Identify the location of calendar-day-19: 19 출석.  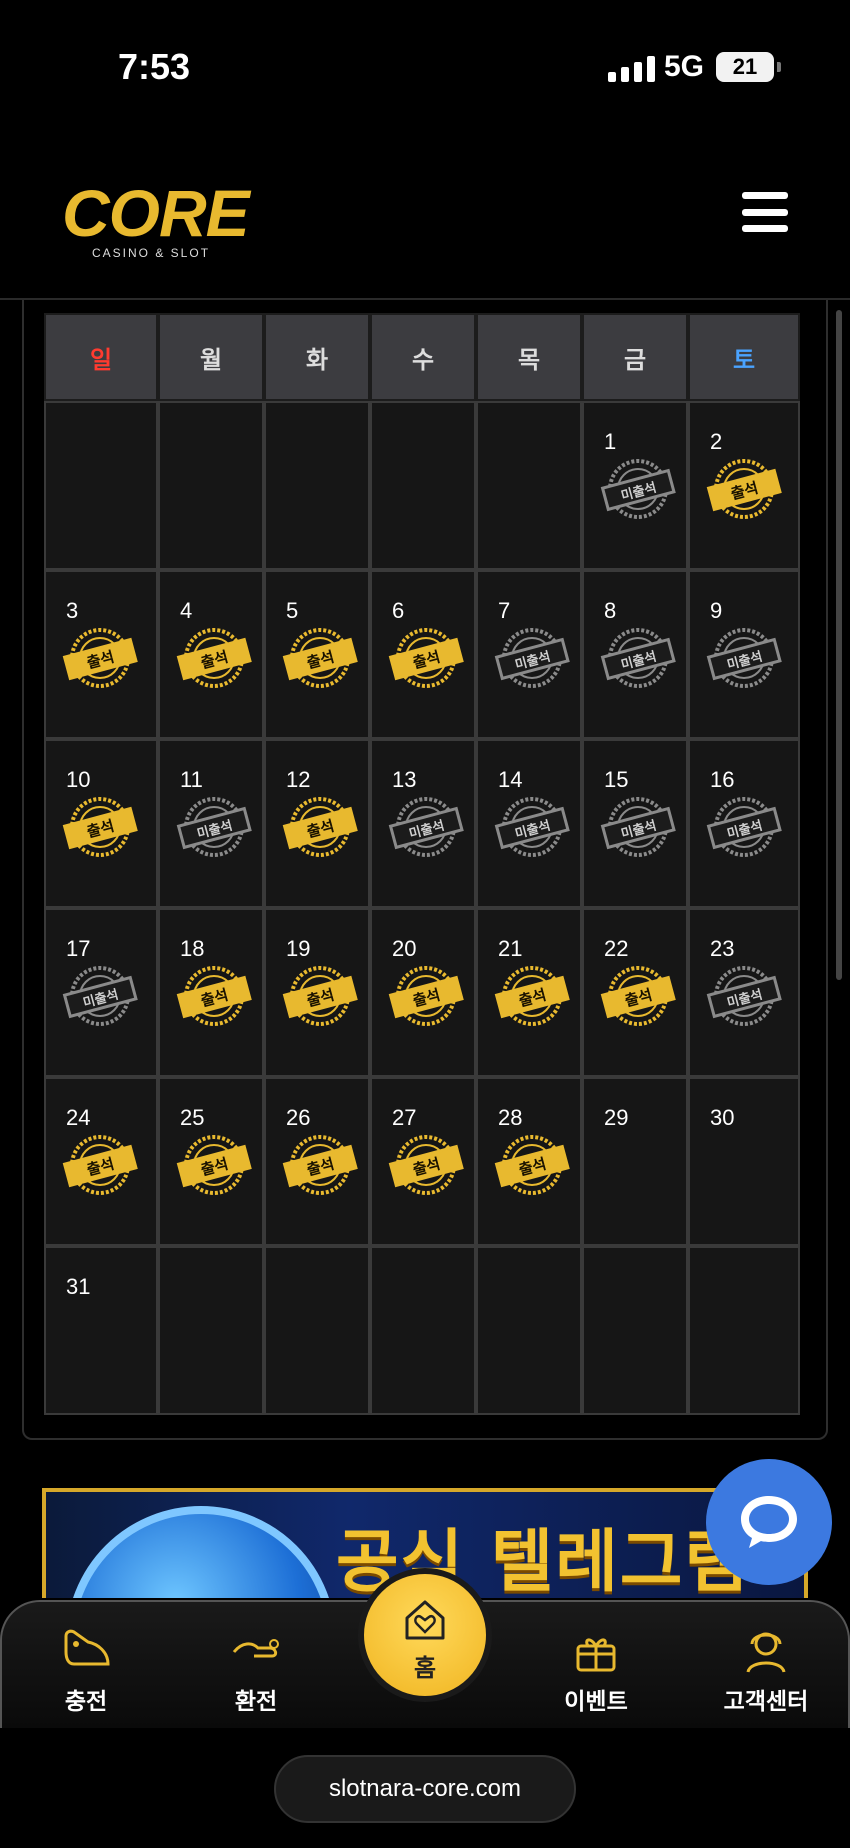
(317, 992).